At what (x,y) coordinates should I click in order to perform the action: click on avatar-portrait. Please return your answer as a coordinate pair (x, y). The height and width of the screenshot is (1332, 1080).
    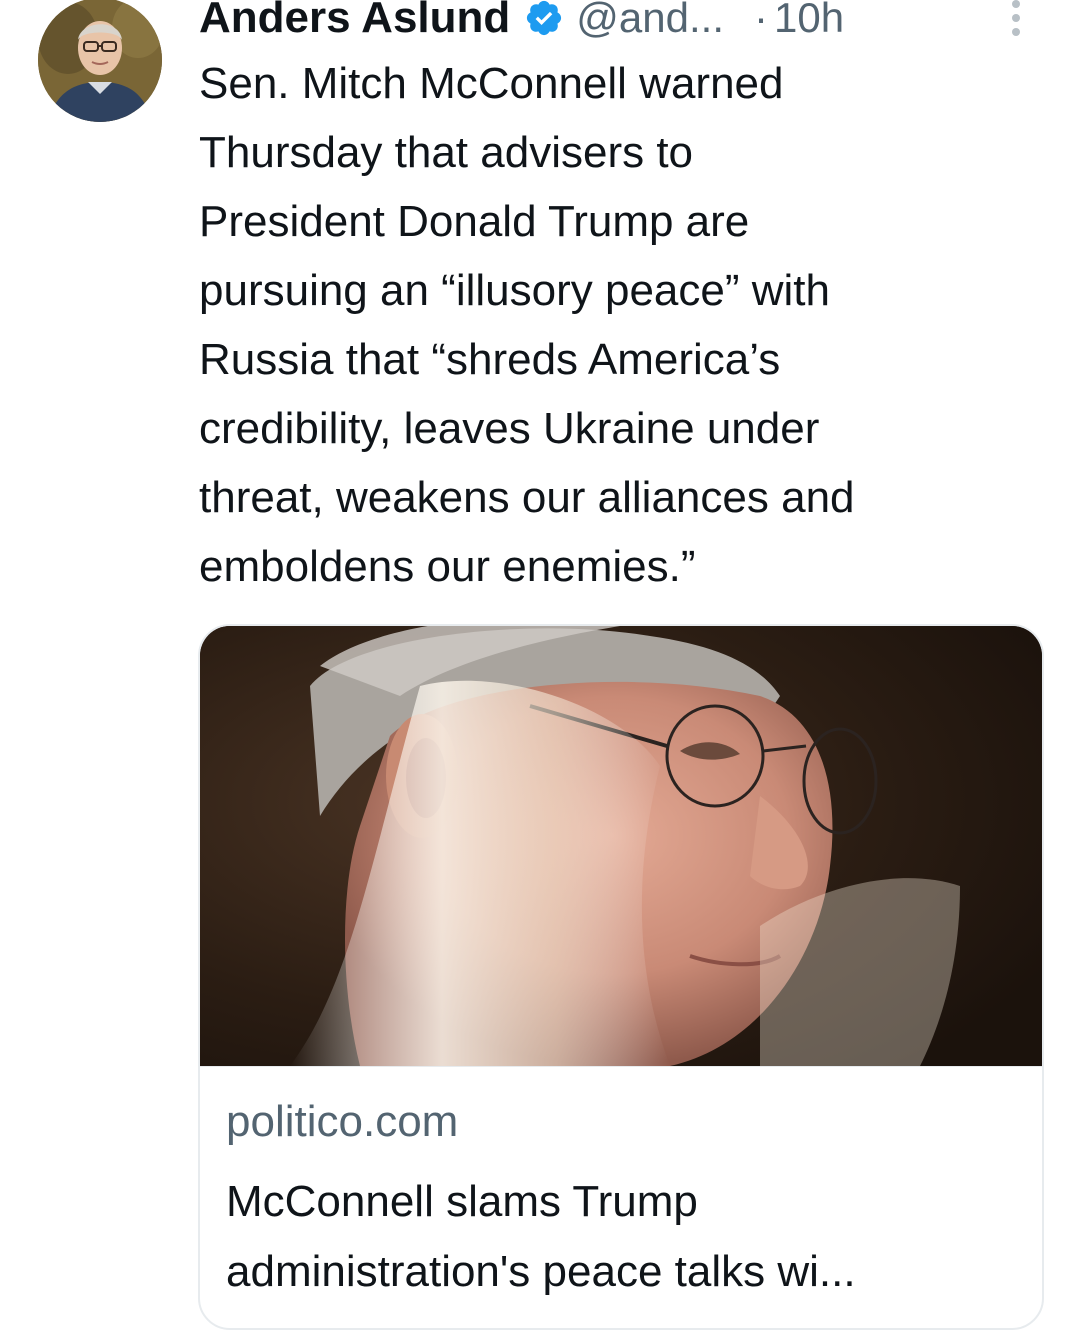
    Looking at the image, I should click on (100, 61).